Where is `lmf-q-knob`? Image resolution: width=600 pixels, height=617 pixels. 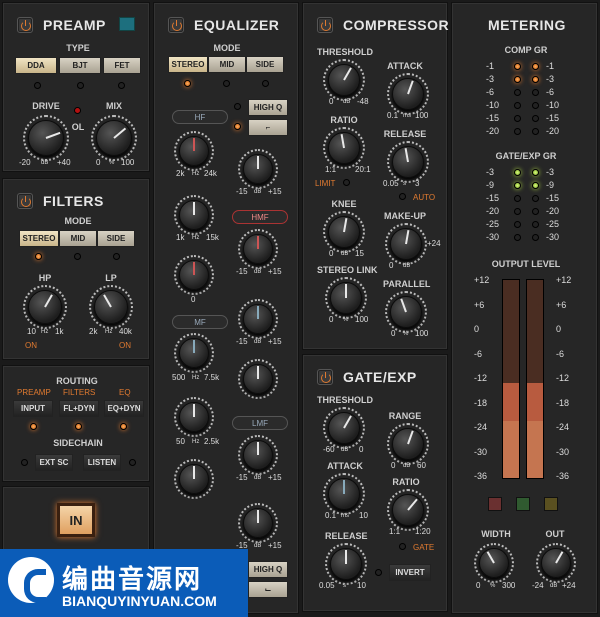
lmf-q-knob is located at coordinates (194, 479).